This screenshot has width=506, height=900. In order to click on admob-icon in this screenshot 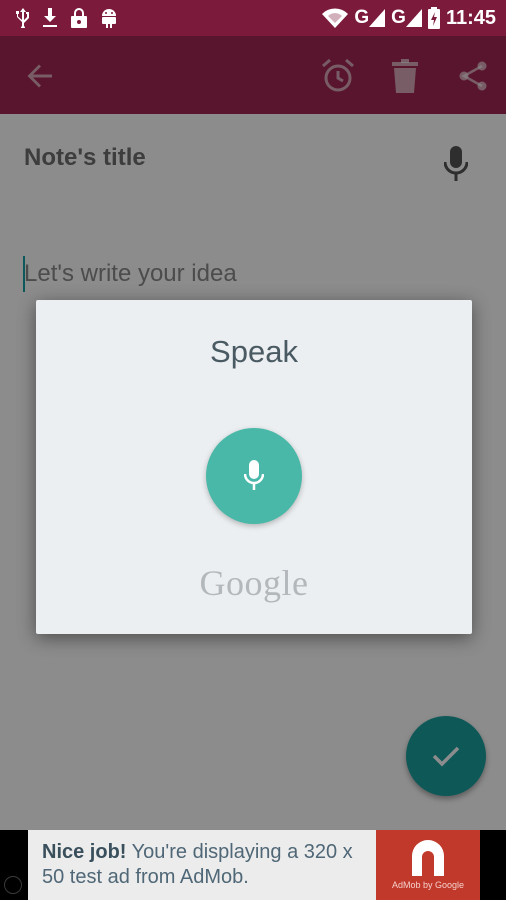, I will do `click(428, 858)`.